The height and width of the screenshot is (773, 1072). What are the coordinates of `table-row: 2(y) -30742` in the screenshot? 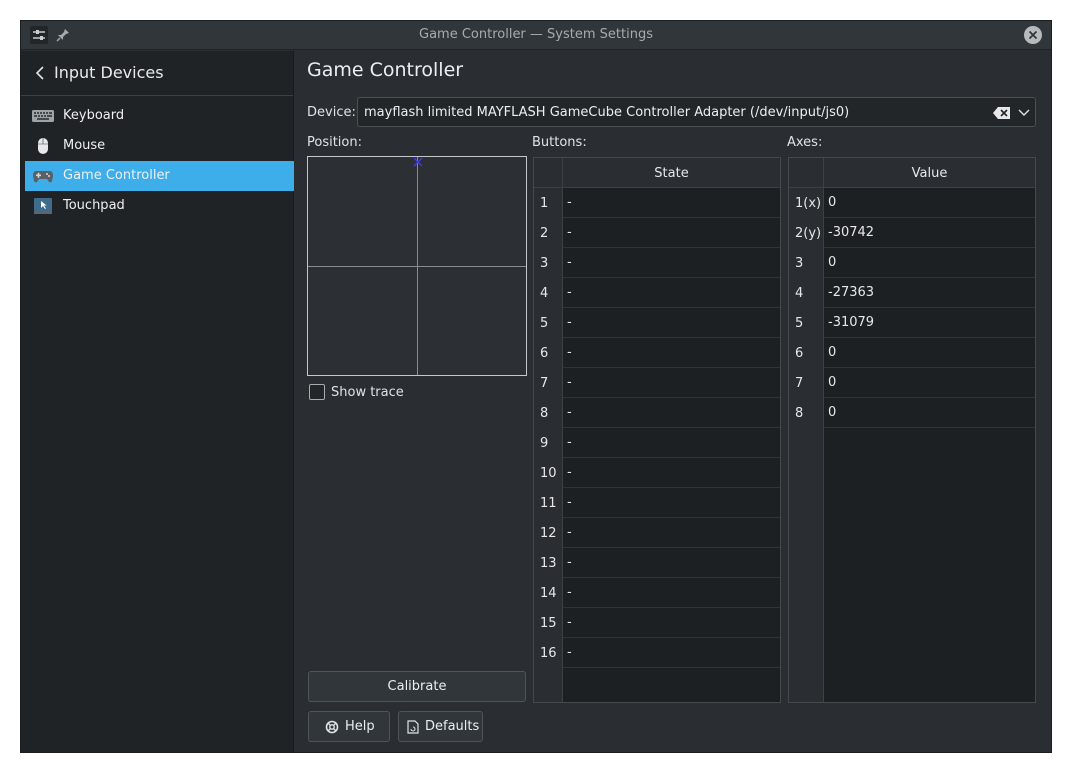 It's located at (912, 233).